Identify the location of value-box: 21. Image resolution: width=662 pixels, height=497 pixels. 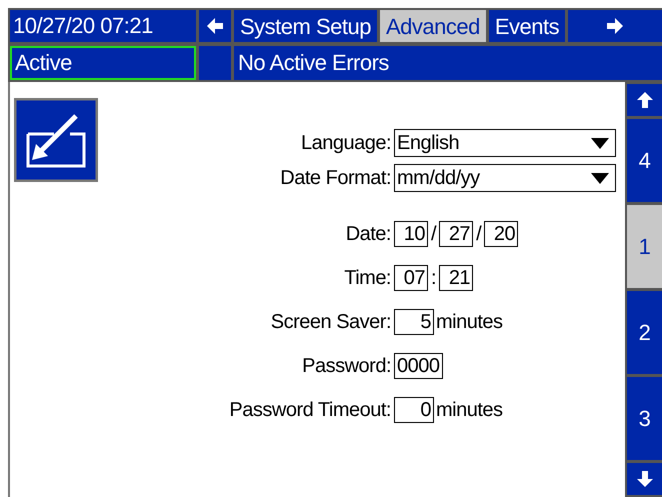
(456, 278).